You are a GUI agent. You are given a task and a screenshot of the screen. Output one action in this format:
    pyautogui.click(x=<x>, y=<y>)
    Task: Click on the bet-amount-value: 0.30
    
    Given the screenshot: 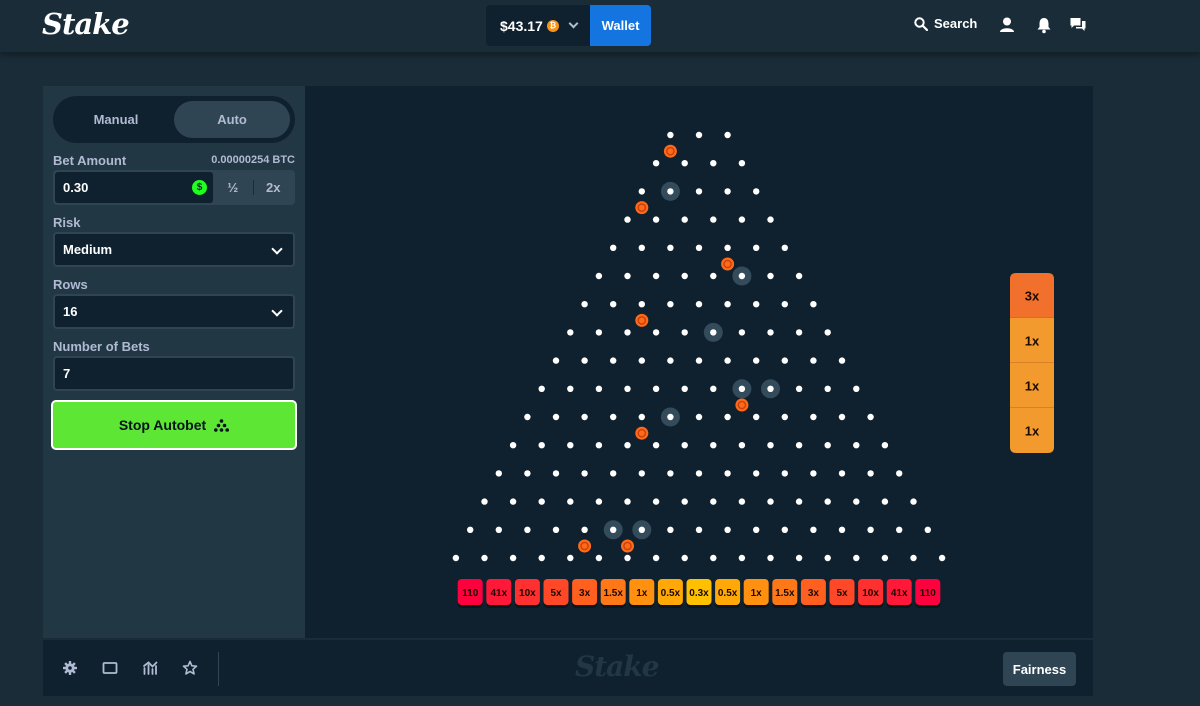 What is the action you would take?
    pyautogui.click(x=76, y=187)
    